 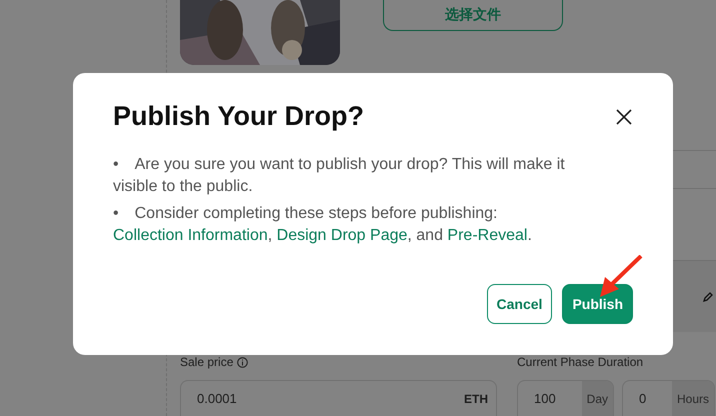 What do you see at coordinates (339, 176) in the screenshot?
I see `bullet-text: • Are you sure you want to publish your drop? This will make it visible to the public.` at bounding box center [339, 176].